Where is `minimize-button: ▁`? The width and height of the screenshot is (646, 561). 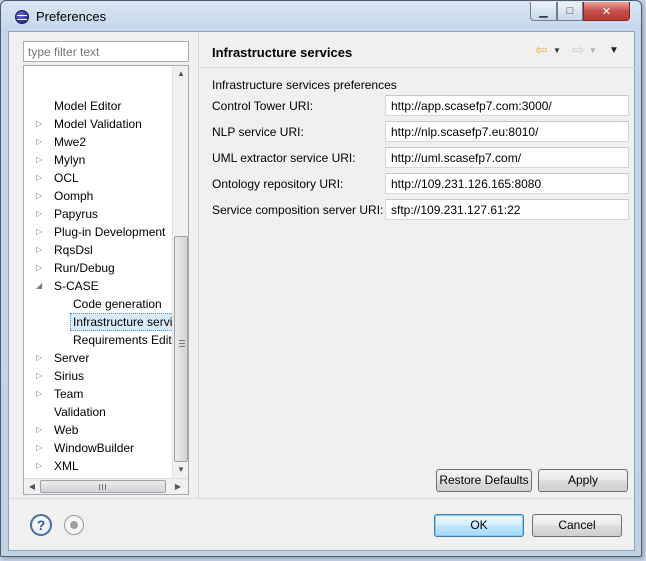
minimize-button: ▁ is located at coordinates (543, 11).